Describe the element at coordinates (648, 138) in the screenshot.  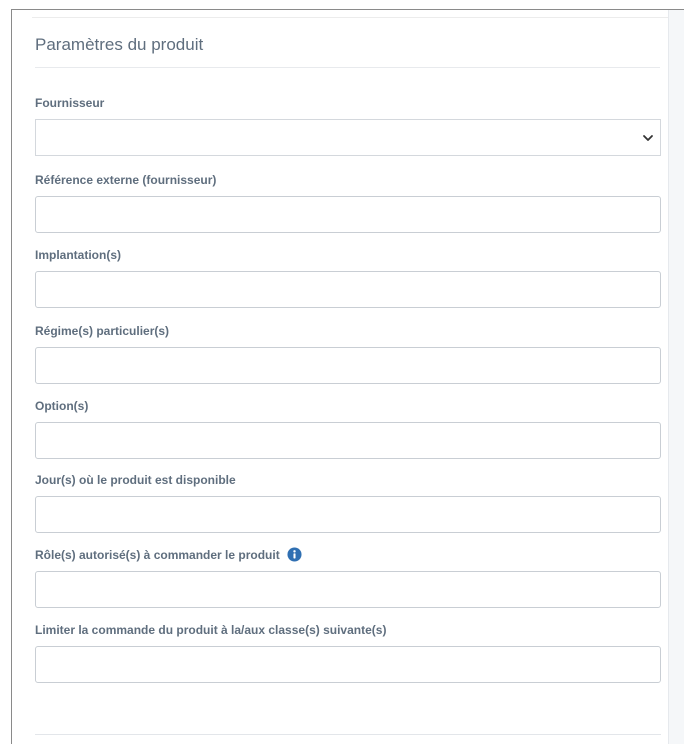
I see `chevron-down-icon` at that location.